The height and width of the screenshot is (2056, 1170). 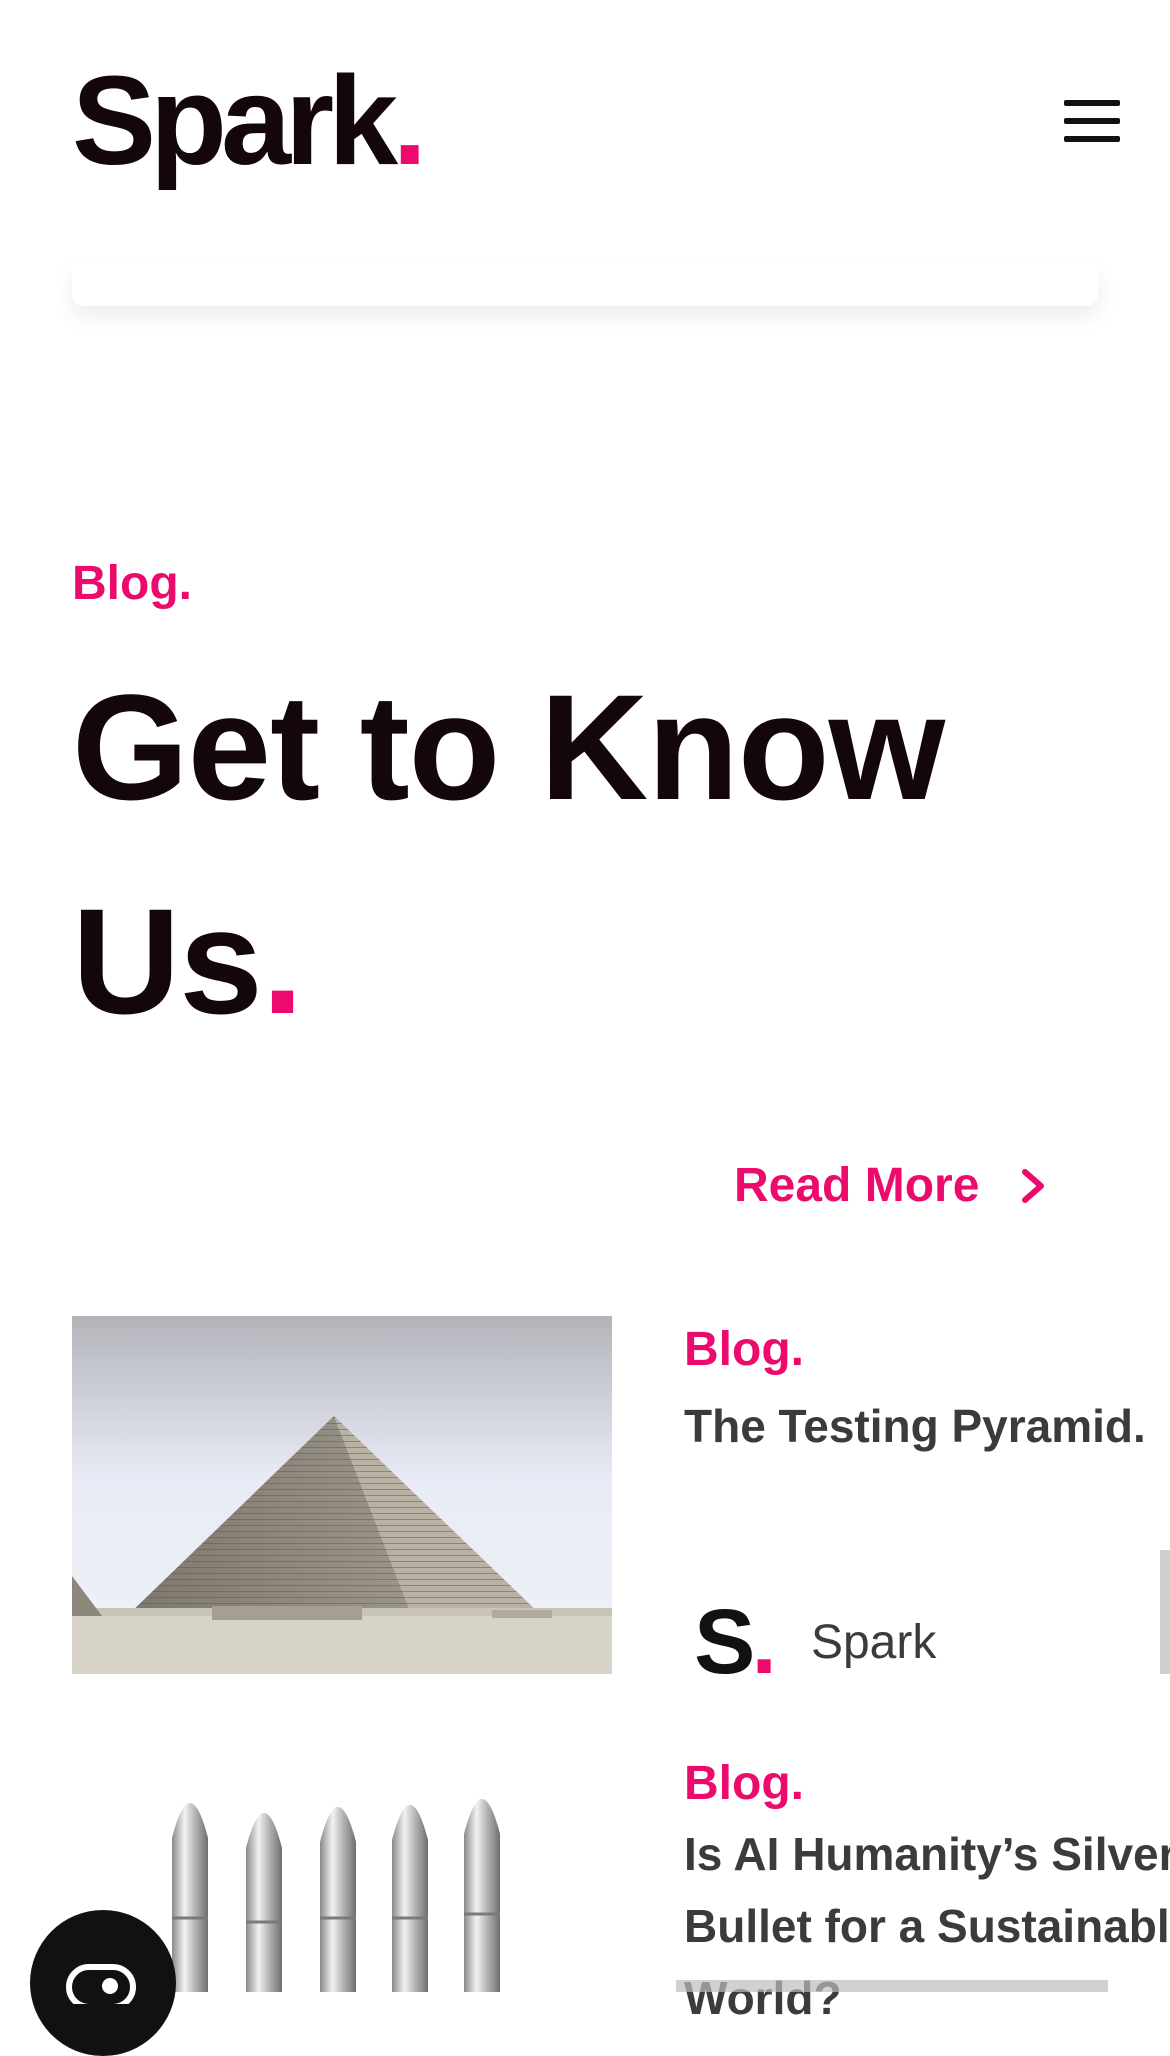 I want to click on section-eyebrow: Blog., so click(x=132, y=583).